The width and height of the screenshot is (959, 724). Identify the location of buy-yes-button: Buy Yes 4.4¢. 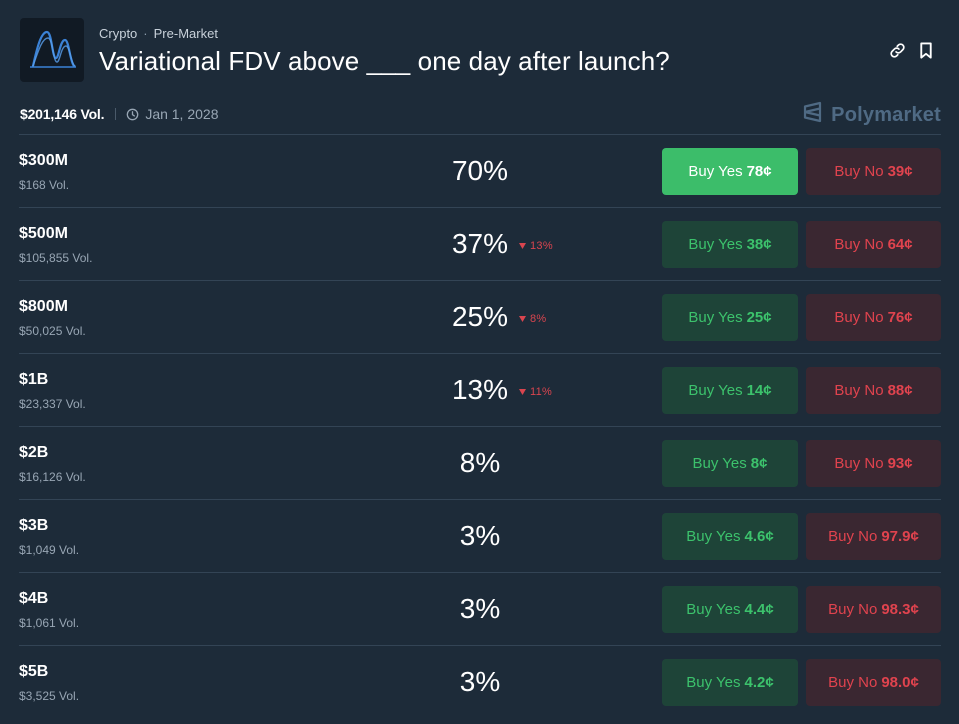
(730, 609).